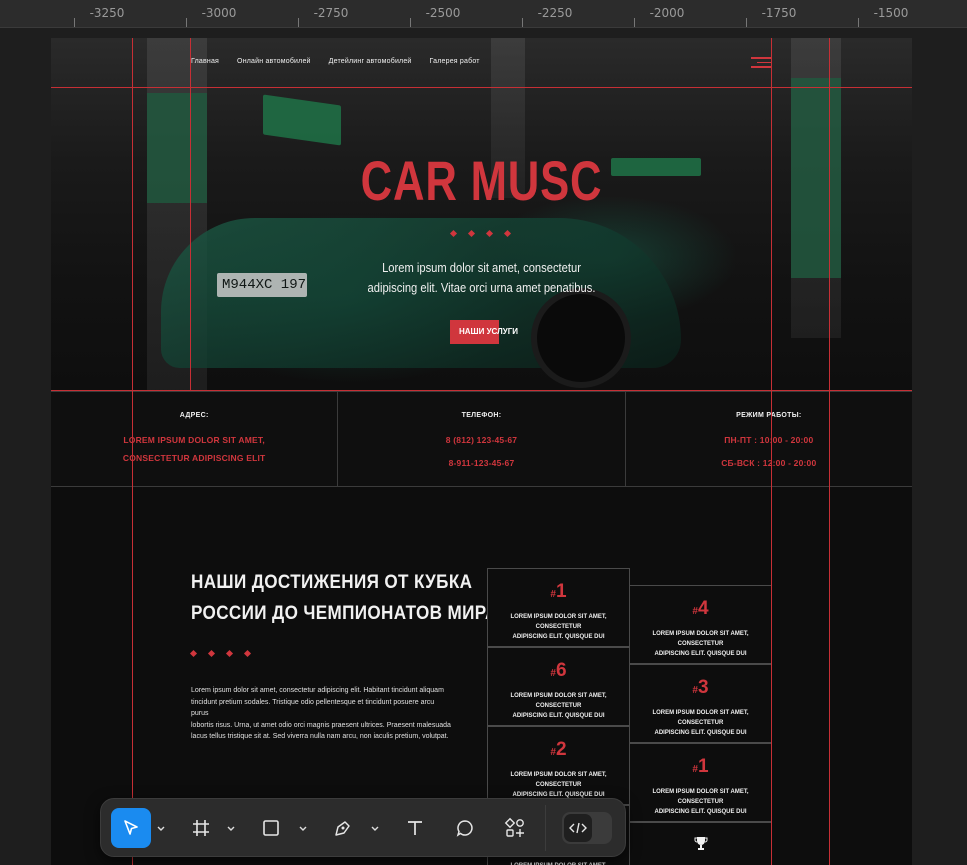 The image size is (967, 865). What do you see at coordinates (443, 13) in the screenshot?
I see `ruler-label: -2500` at bounding box center [443, 13].